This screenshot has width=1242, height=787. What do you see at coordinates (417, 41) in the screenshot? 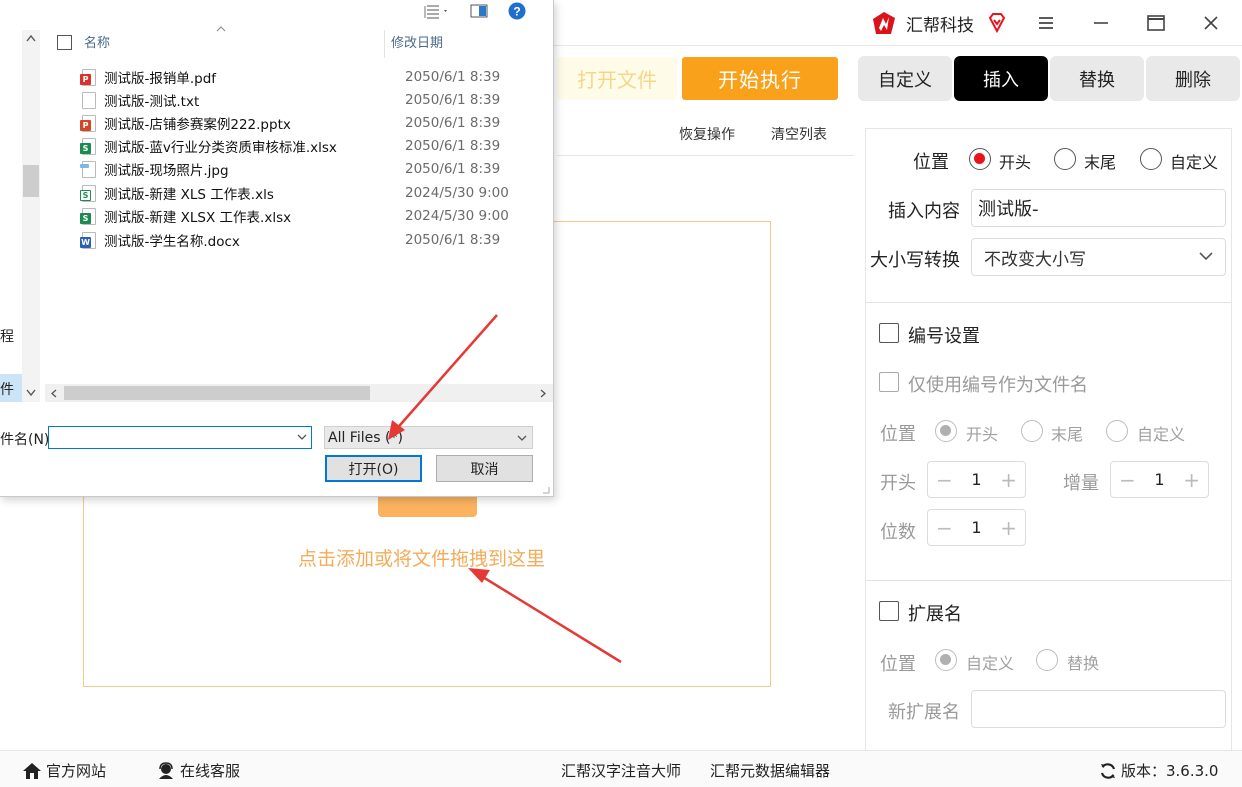
I see `column-date-header: 修改日期` at bounding box center [417, 41].